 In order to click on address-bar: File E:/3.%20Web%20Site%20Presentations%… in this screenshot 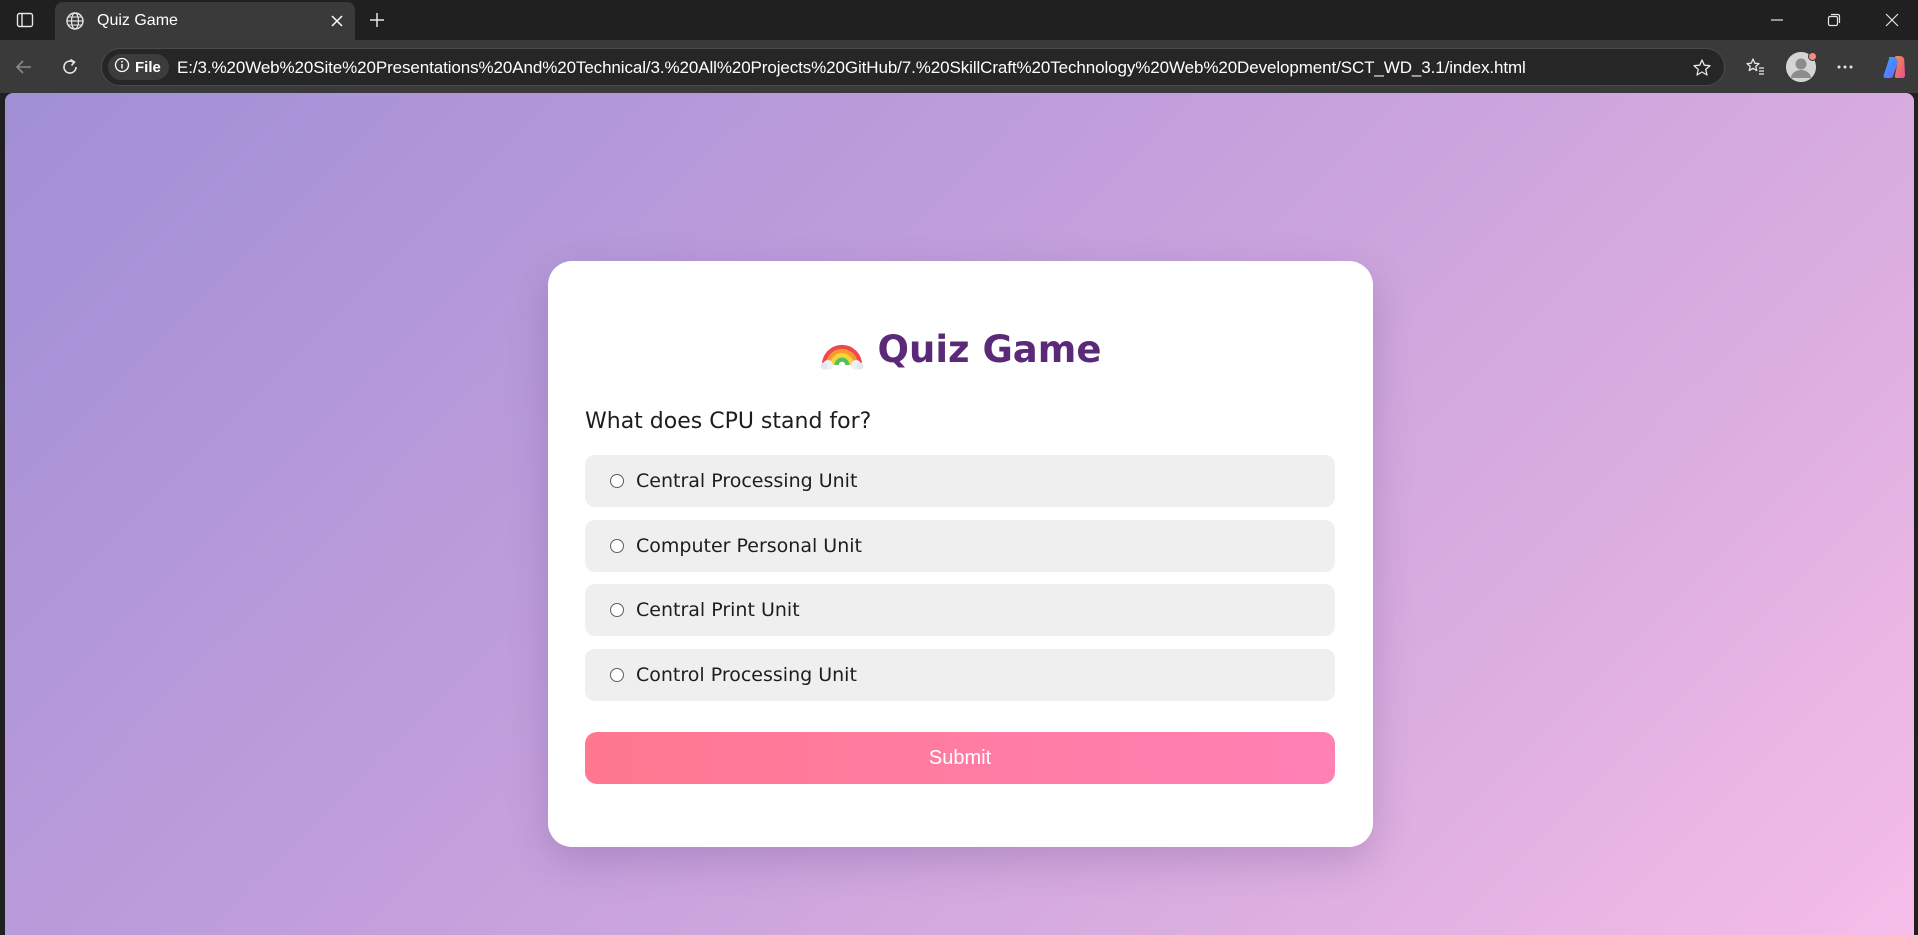, I will do `click(913, 67)`.